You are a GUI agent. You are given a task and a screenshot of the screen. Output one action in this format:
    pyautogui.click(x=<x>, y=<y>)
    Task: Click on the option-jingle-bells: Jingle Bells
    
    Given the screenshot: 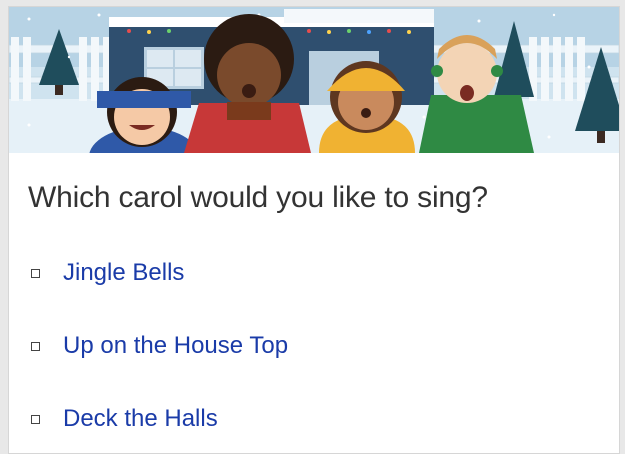 What is the action you would take?
    pyautogui.click(x=106, y=273)
    